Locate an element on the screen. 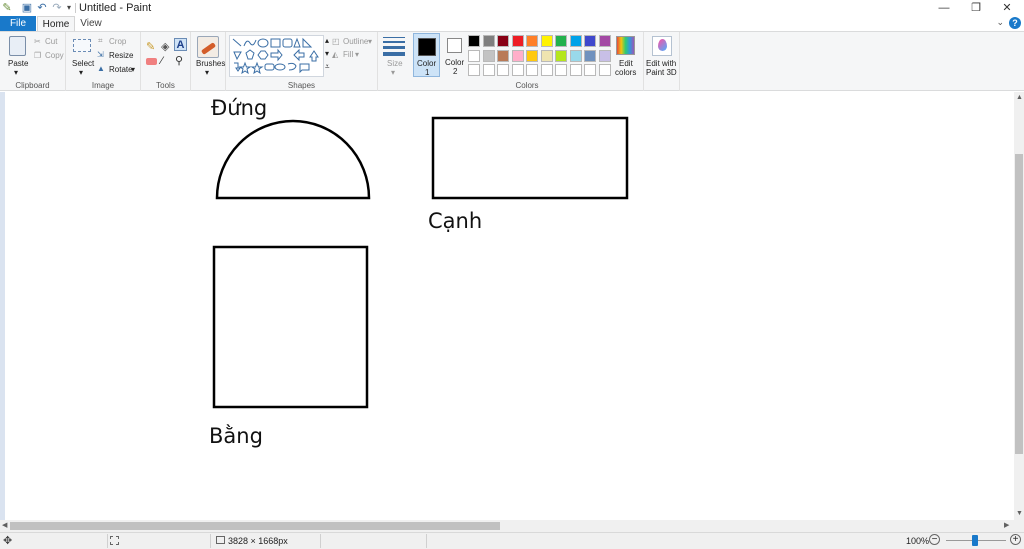  rotate-button: Rotate is located at coordinates (121, 69).